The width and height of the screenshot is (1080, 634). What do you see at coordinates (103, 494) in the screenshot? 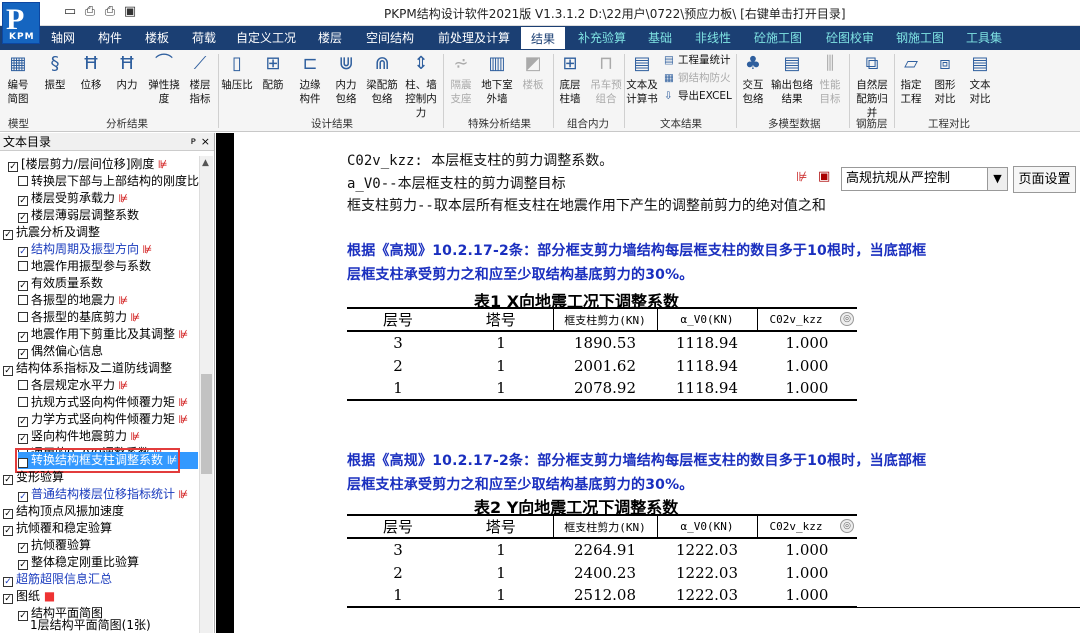
I see `toc-item-drift-stats: ✓ 普通结构楼层位移指标统计 ⊯` at bounding box center [103, 494].